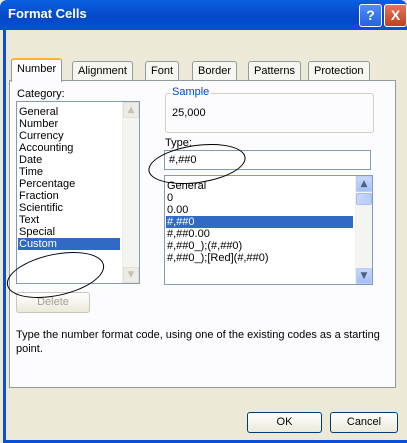 The height and width of the screenshot is (443, 407). I want to click on category-item-selected: Custom, so click(69, 244).